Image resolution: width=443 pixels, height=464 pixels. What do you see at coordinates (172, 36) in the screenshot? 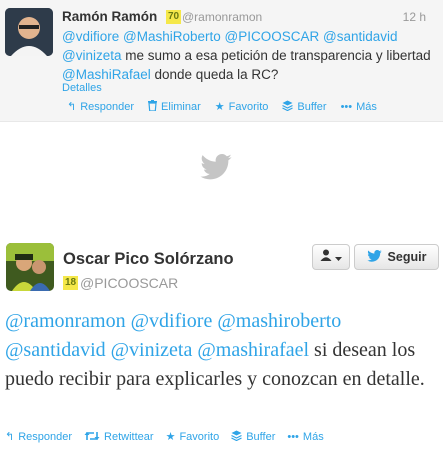
I see `mention-link: @MashiRoberto` at bounding box center [172, 36].